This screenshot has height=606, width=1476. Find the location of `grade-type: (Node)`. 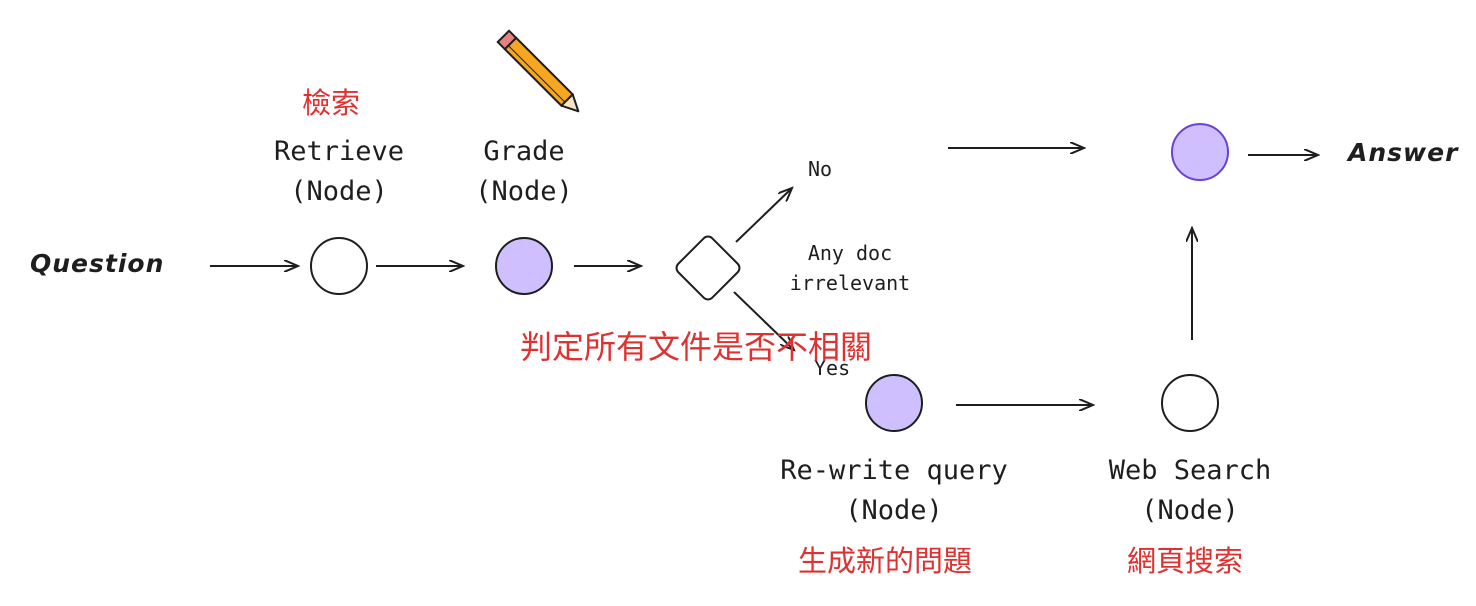

grade-type: (Node) is located at coordinates (524, 191).